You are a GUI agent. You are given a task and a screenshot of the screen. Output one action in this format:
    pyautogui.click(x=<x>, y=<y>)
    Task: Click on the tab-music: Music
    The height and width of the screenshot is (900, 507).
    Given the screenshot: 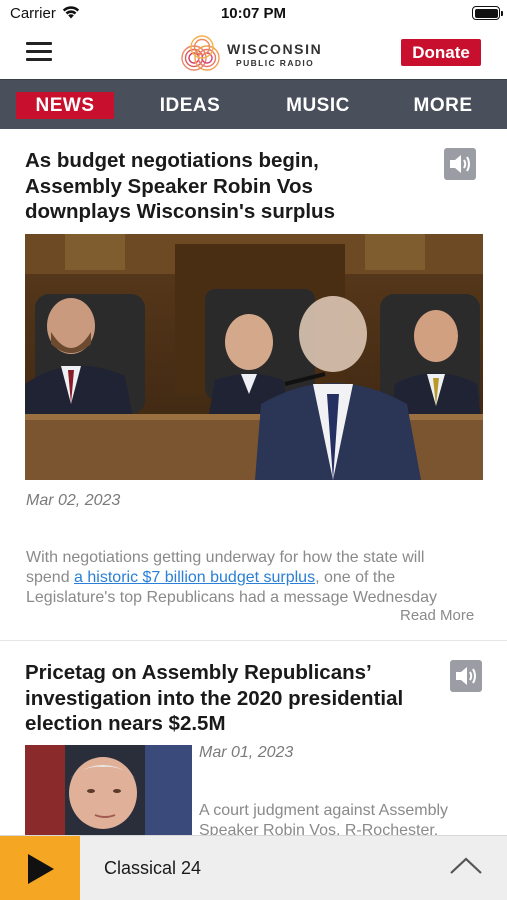 What is the action you would take?
    pyautogui.click(x=318, y=105)
    